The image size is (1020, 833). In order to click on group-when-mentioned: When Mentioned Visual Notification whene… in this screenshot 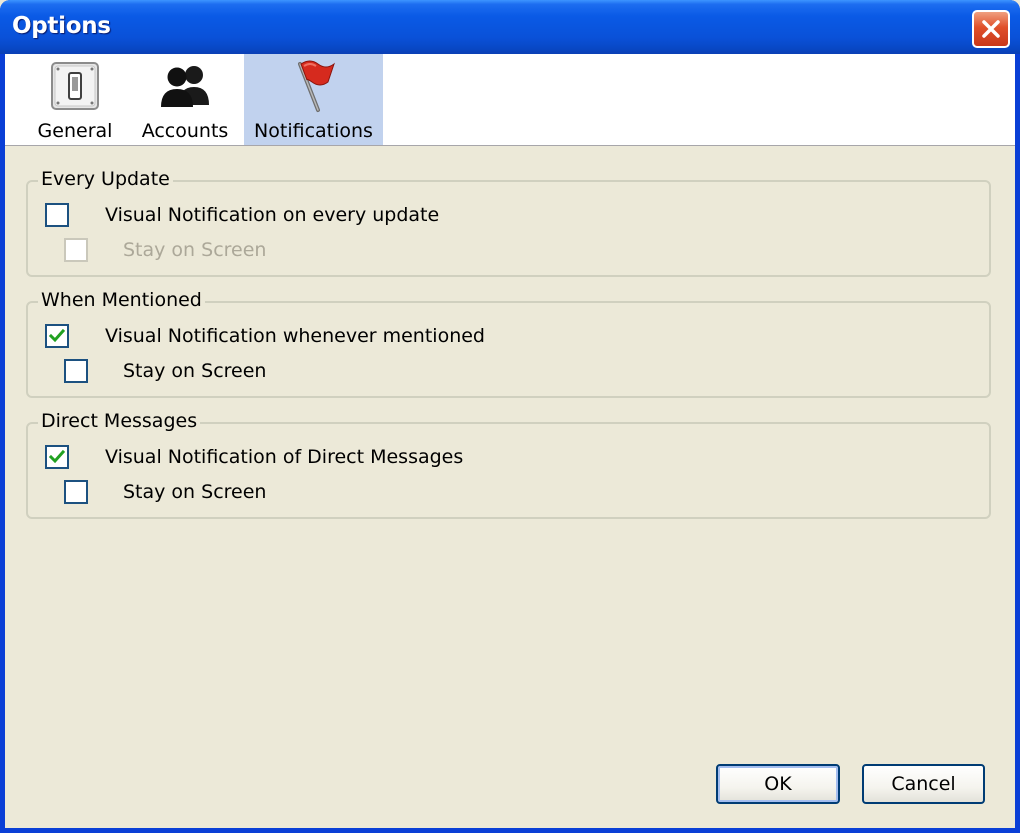, I will do `click(508, 343)`.